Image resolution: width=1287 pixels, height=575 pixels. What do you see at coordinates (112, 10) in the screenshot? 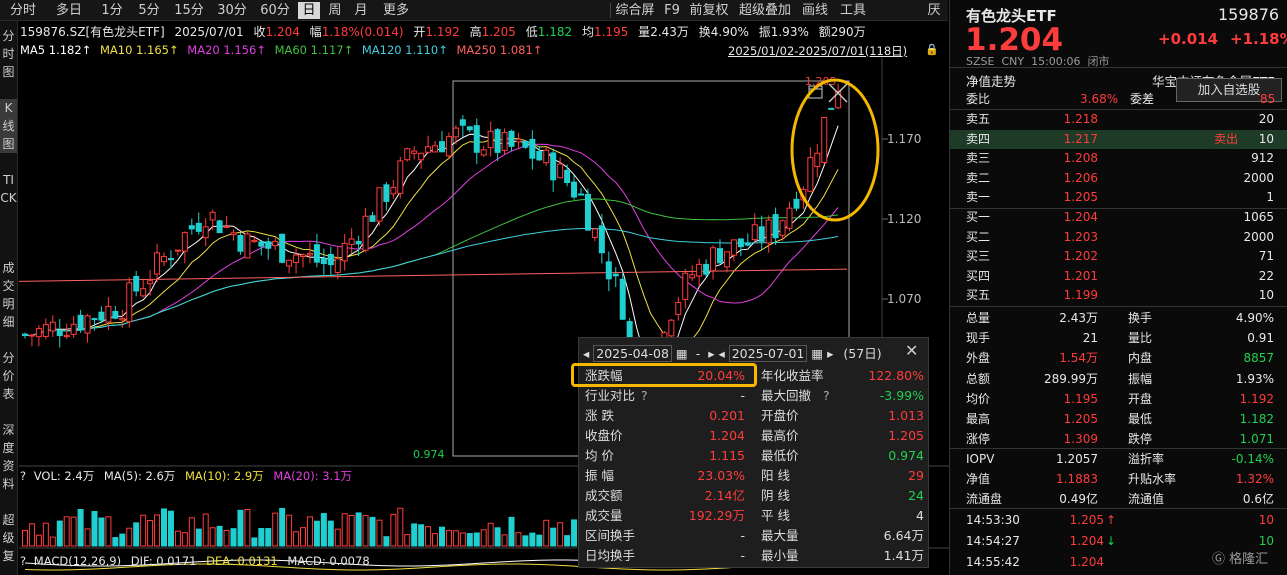
I see `tab-1min: 1分` at bounding box center [112, 10].